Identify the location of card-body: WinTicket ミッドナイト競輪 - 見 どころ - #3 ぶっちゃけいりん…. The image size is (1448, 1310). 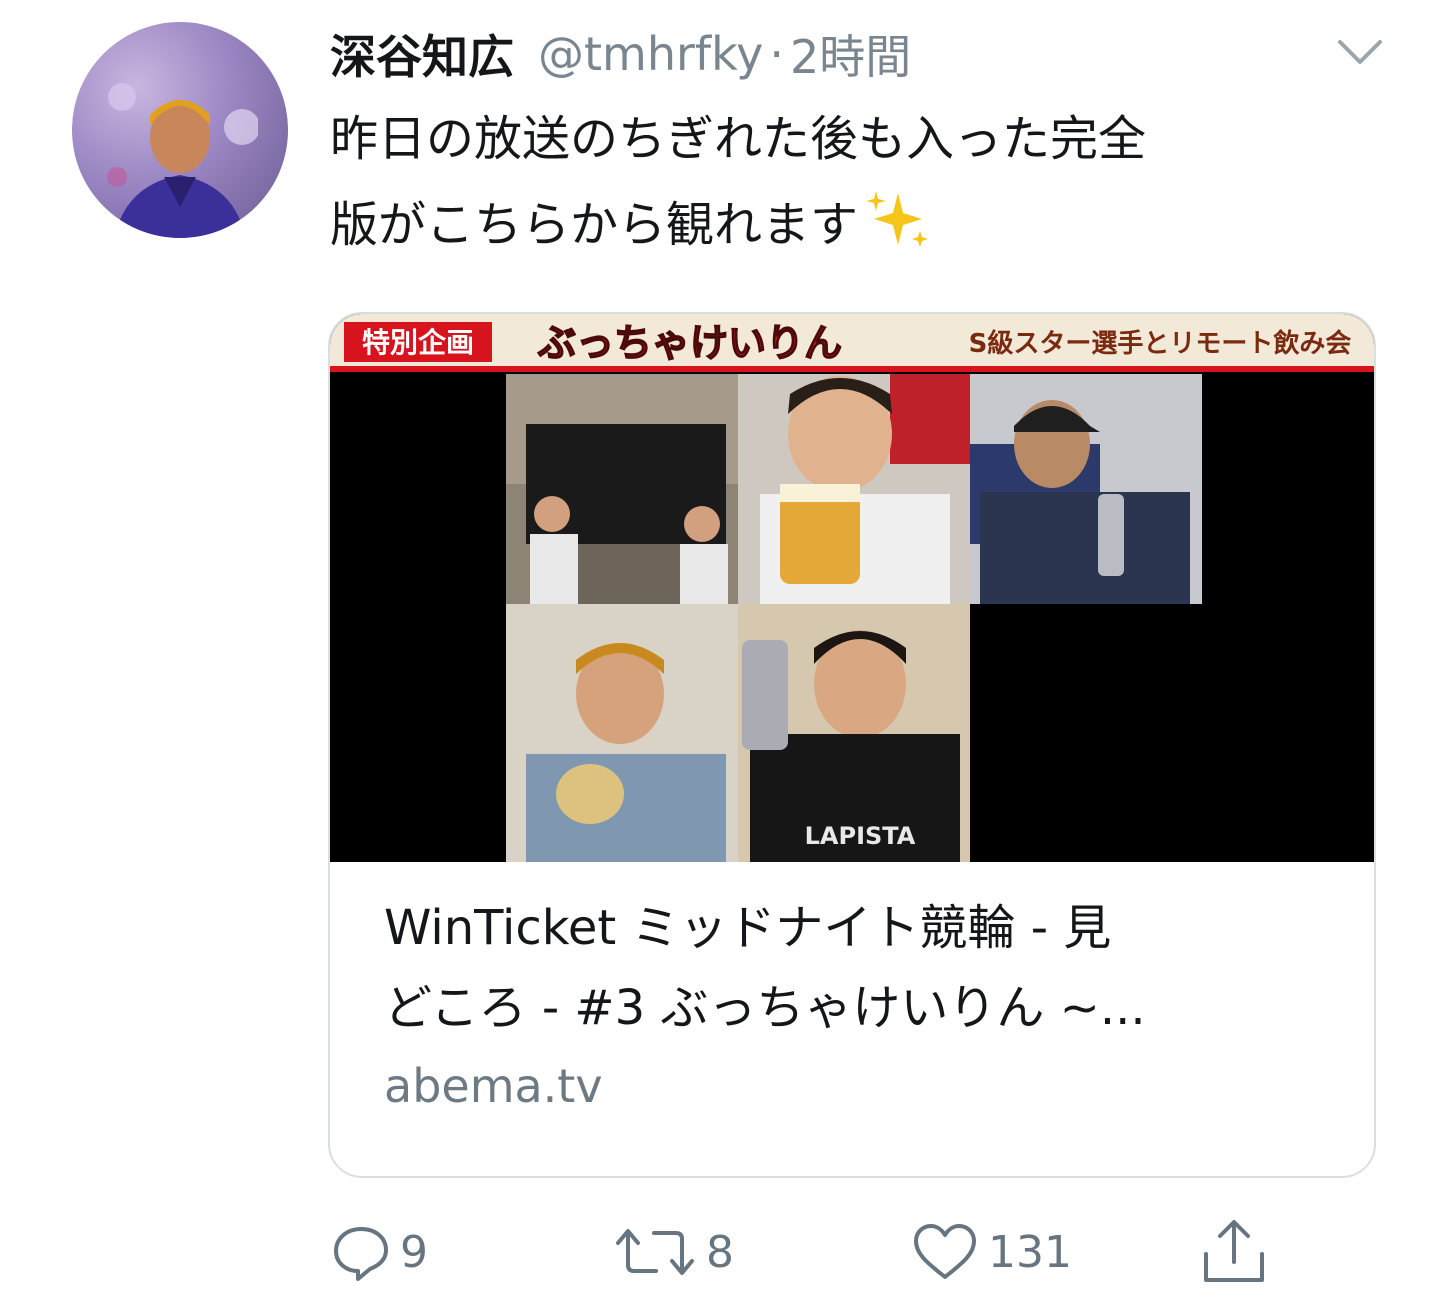
(854, 1006).